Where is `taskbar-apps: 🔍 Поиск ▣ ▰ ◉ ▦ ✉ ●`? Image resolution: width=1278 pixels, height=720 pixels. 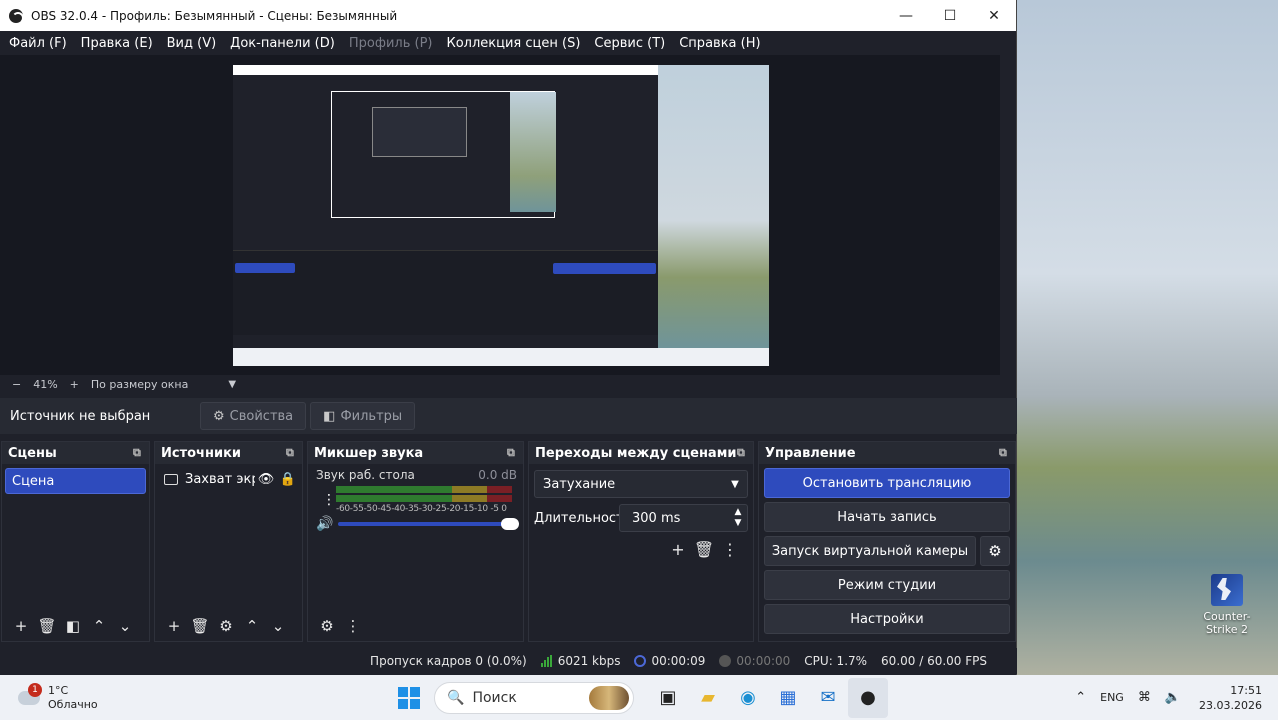 taskbar-apps: 🔍 Поиск ▣ ▰ ◉ ▦ ✉ ● is located at coordinates (643, 697).